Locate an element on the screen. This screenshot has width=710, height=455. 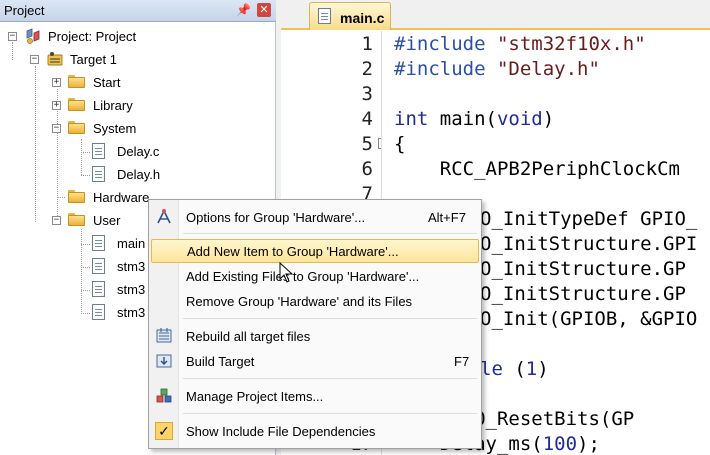
tree-item-group-system: − System is located at coordinates (138, 128).